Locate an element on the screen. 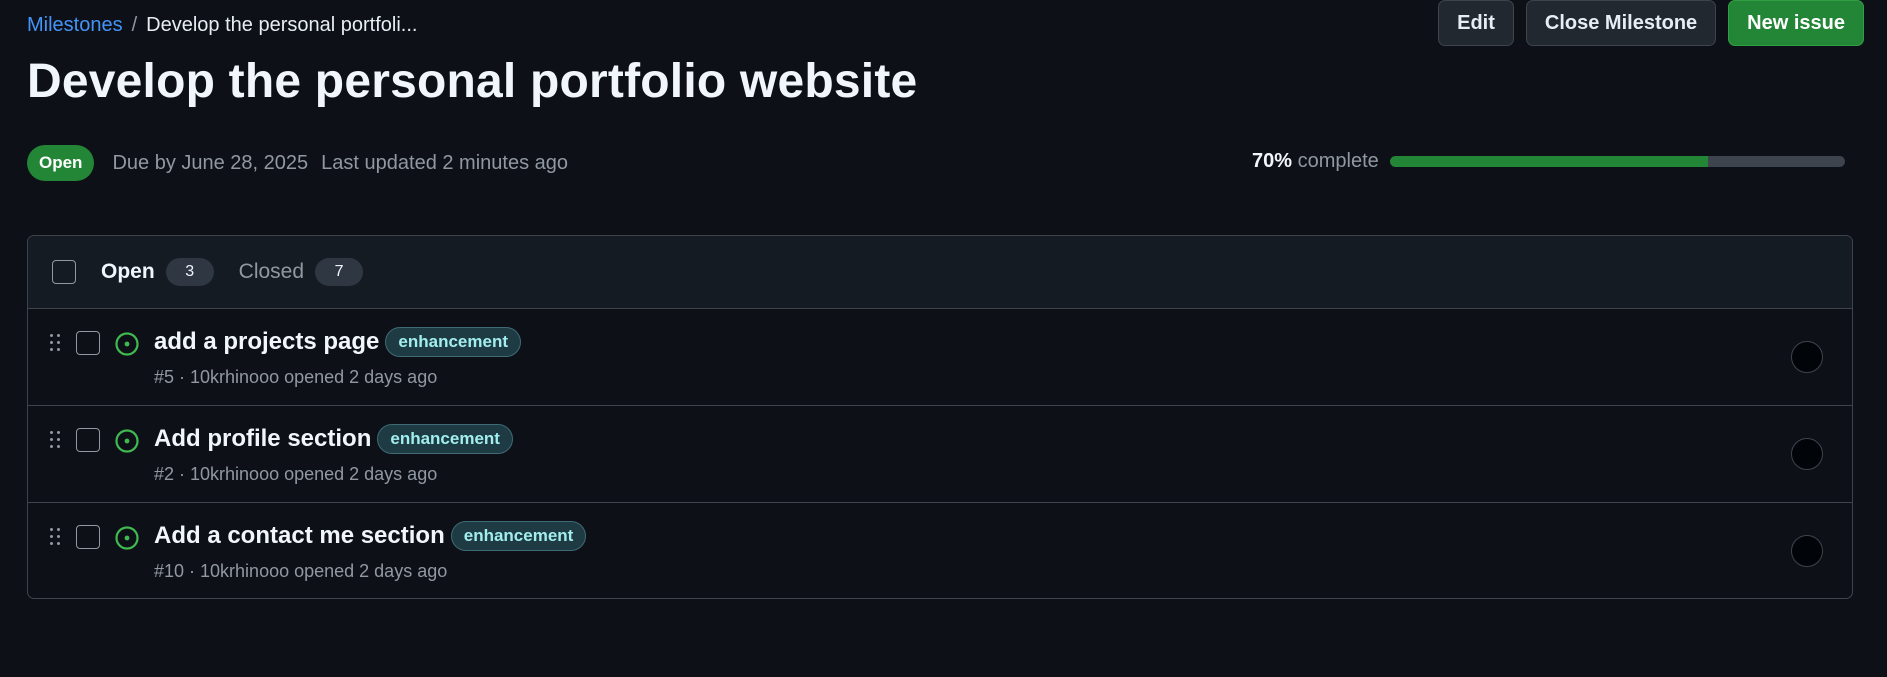  milestone-actions: Edit Close Milestone New issue is located at coordinates (1651, 23).